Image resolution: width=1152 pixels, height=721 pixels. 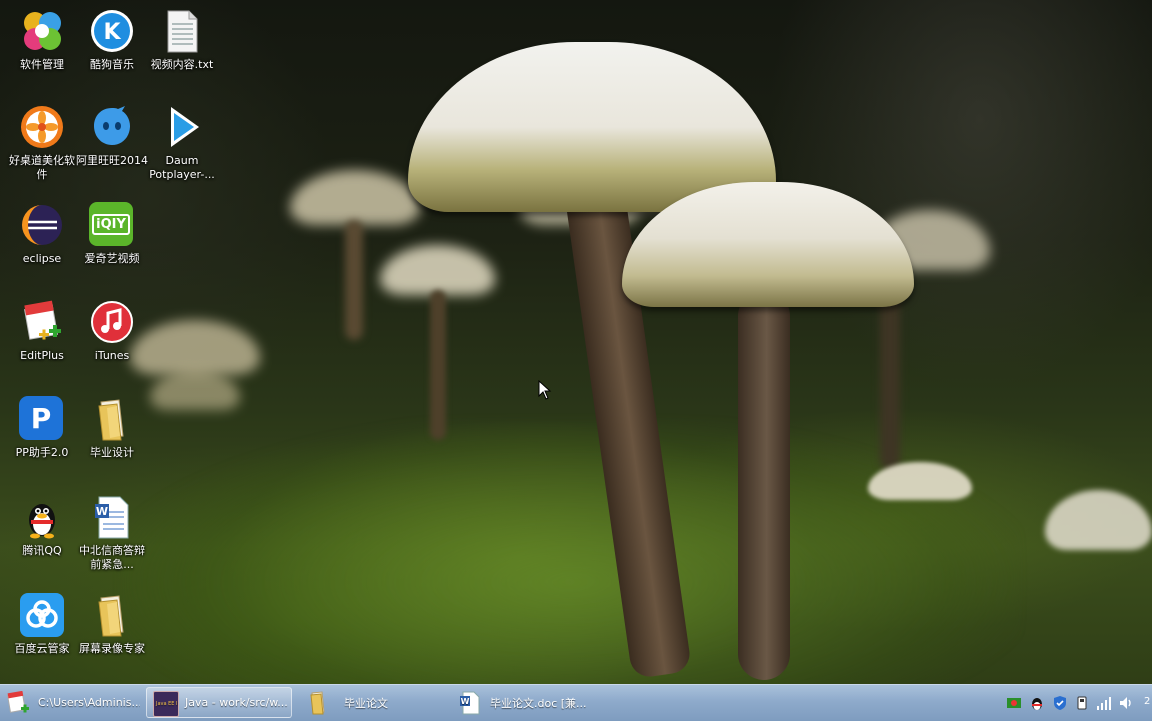 What do you see at coordinates (42, 517) in the screenshot?
I see `qq-penguin-icon` at bounding box center [42, 517].